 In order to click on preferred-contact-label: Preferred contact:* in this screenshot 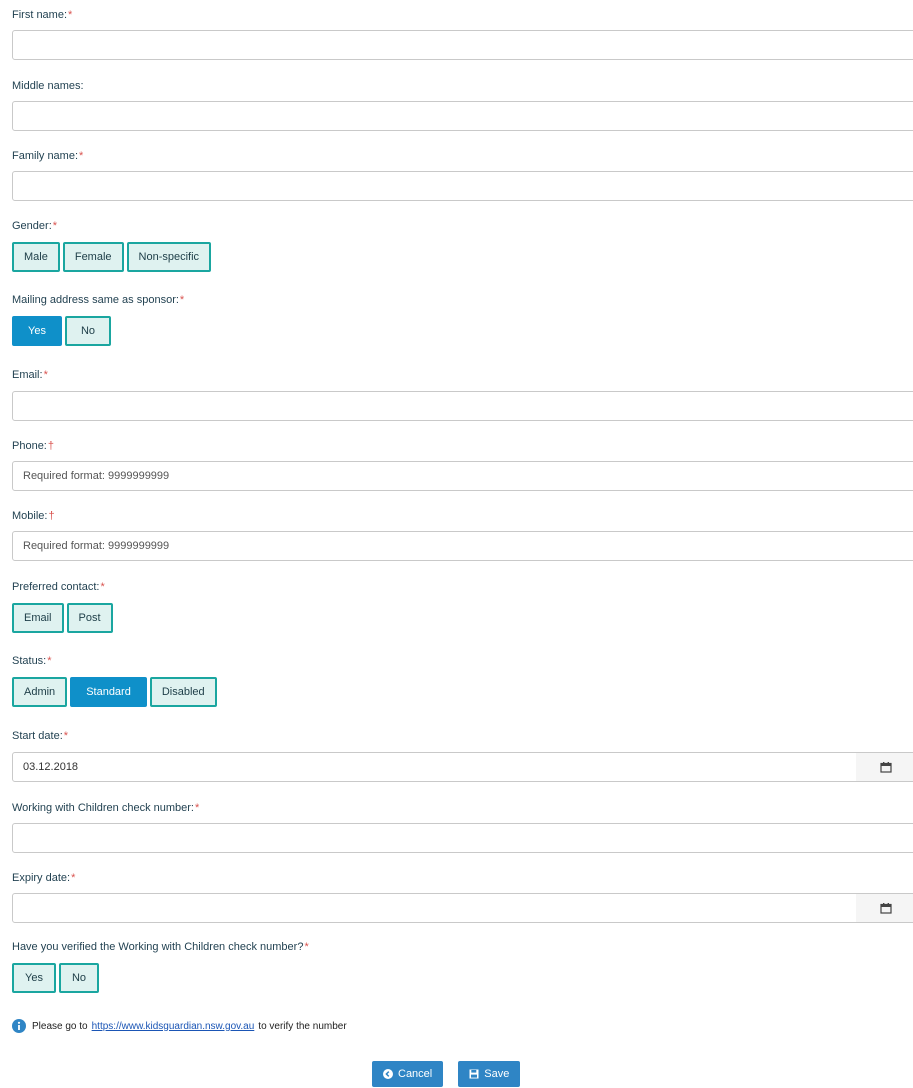, I will do `click(58, 587)`.